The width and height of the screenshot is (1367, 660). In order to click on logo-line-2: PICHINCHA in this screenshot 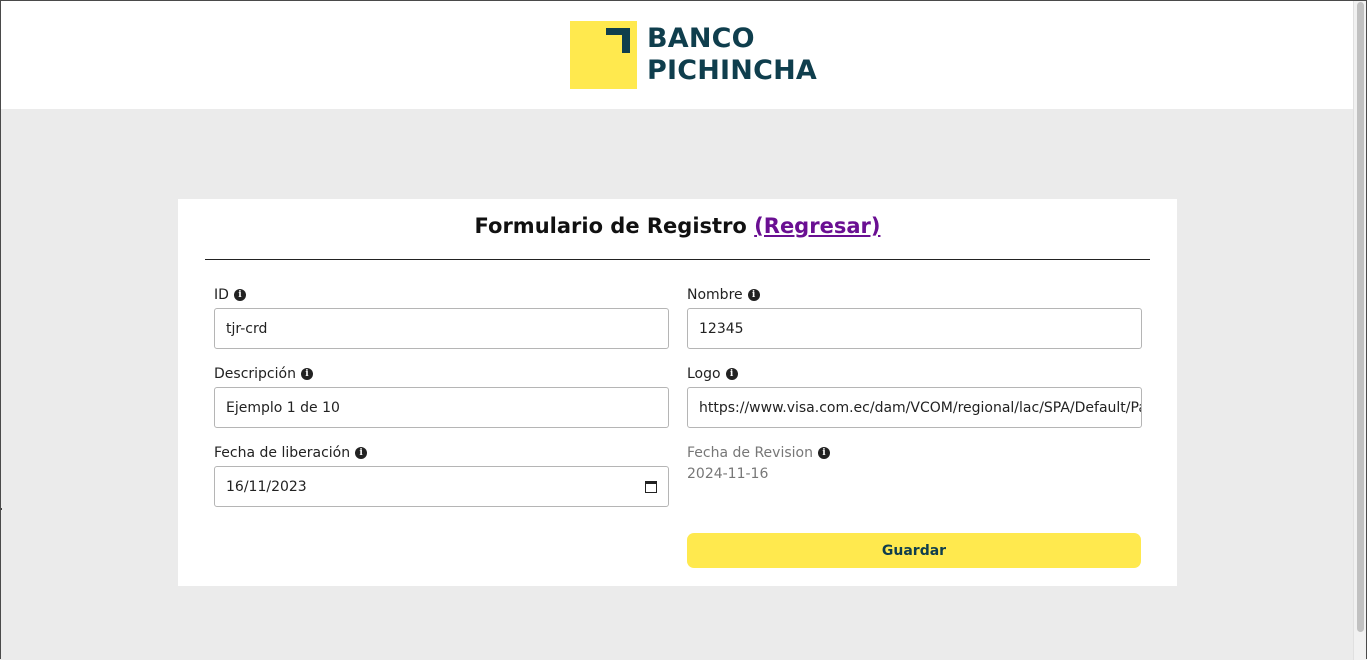, I will do `click(732, 70)`.